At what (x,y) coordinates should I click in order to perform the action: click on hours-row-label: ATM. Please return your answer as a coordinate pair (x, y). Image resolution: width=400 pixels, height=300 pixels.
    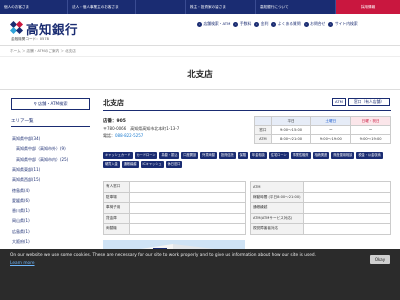
    Looking at the image, I should click on (263, 139).